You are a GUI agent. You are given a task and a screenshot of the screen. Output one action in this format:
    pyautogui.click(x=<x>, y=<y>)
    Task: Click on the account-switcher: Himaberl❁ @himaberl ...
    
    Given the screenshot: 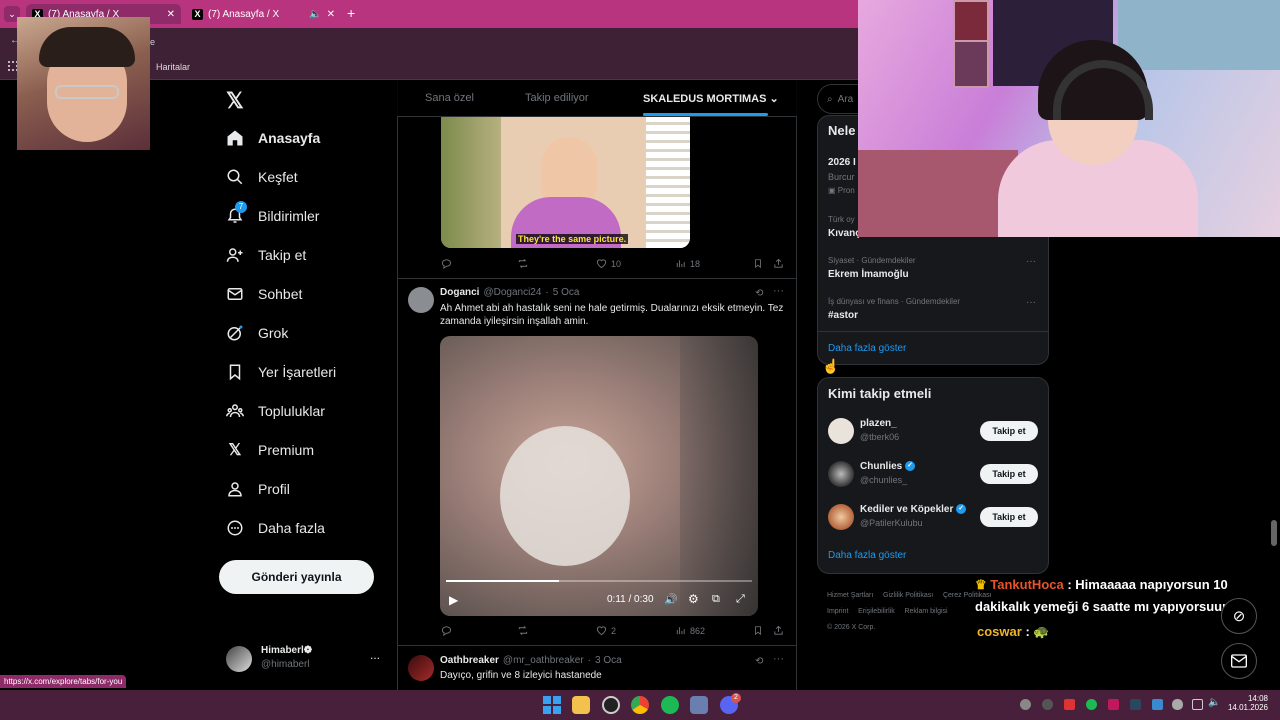 What is the action you would take?
    pyautogui.click(x=306, y=659)
    